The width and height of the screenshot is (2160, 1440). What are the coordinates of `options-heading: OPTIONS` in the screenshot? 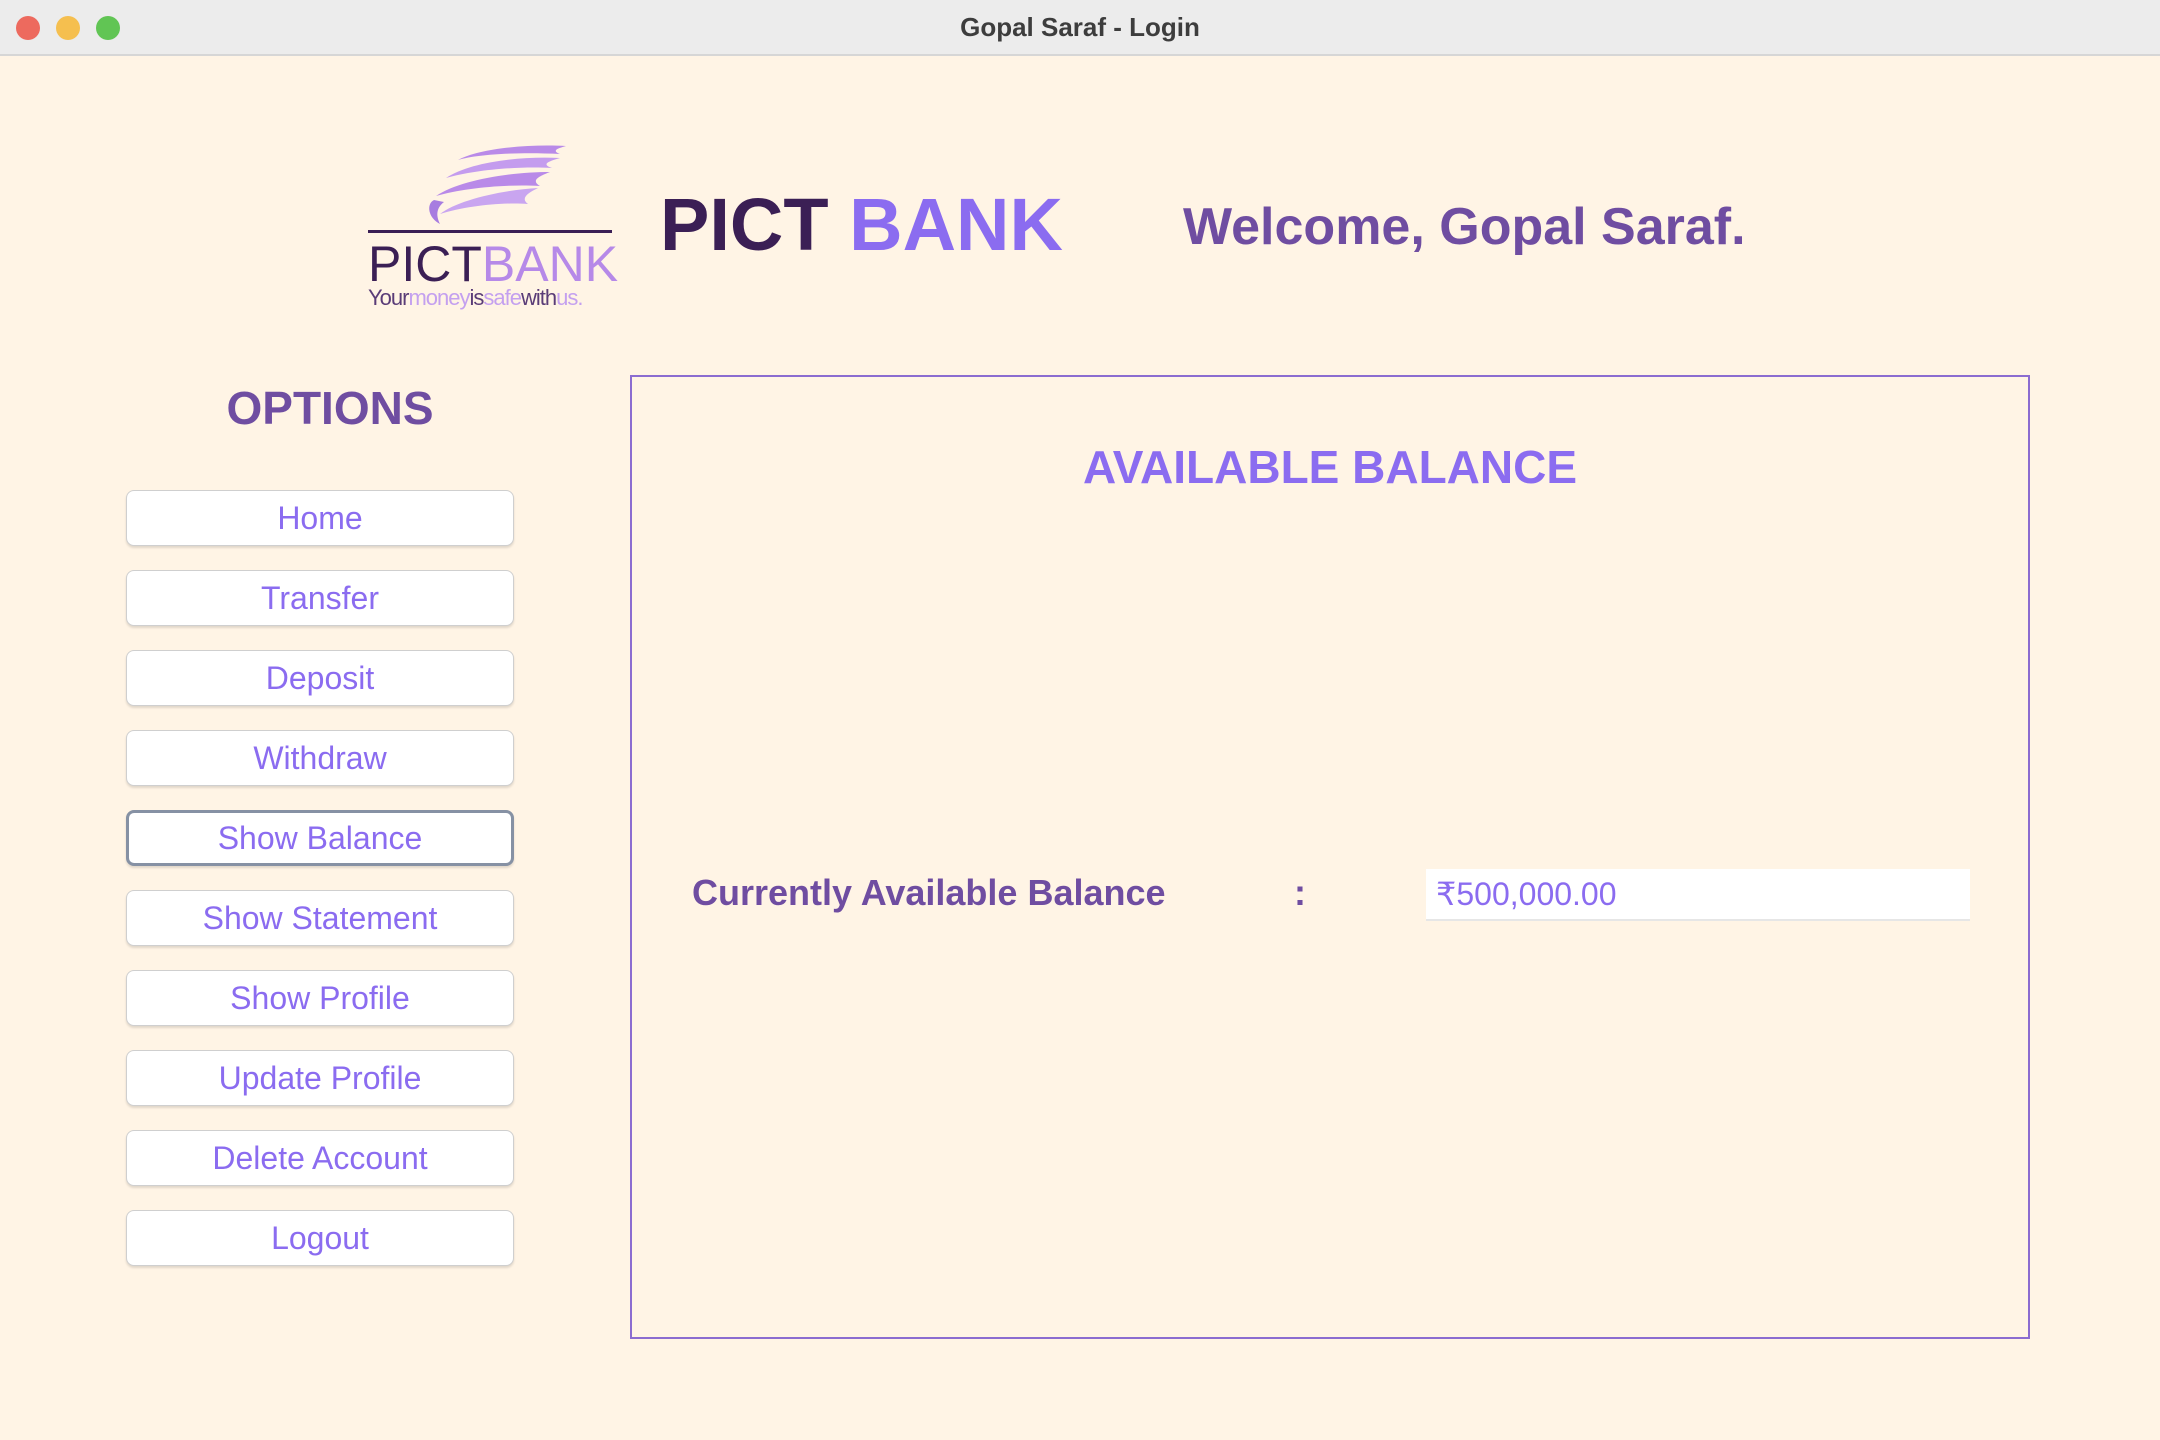 It's located at (330, 408).